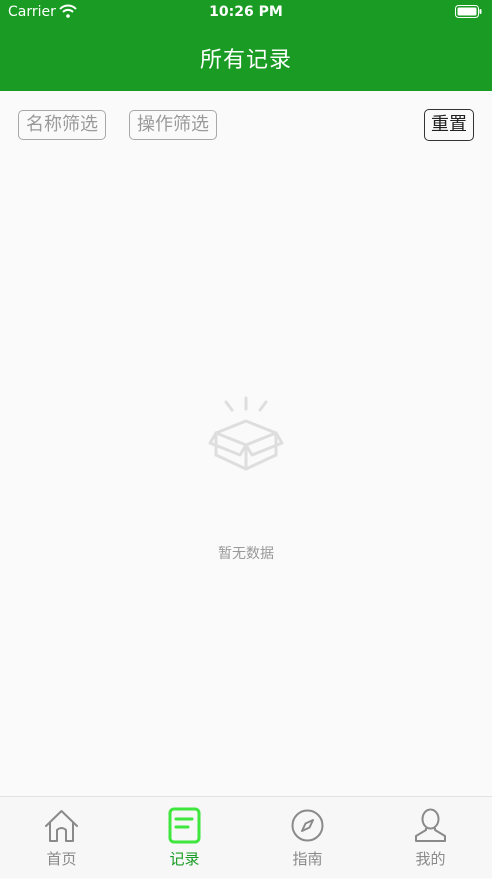 This screenshot has width=492, height=879. What do you see at coordinates (307, 859) in the screenshot?
I see `tab-guide-label: 指南` at bounding box center [307, 859].